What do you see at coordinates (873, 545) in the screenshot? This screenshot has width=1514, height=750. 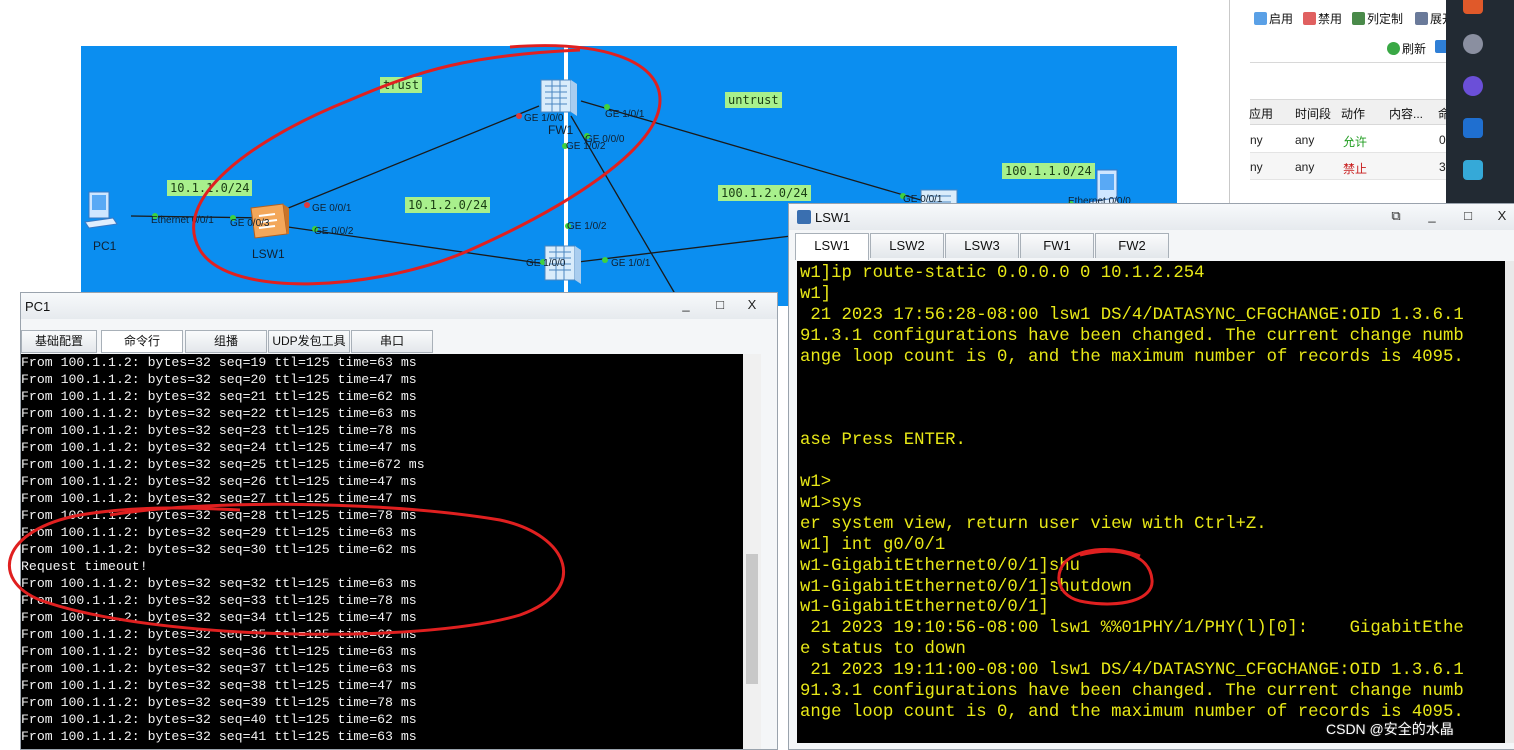 I see `console-line: w1] int g0/0/1` at bounding box center [873, 545].